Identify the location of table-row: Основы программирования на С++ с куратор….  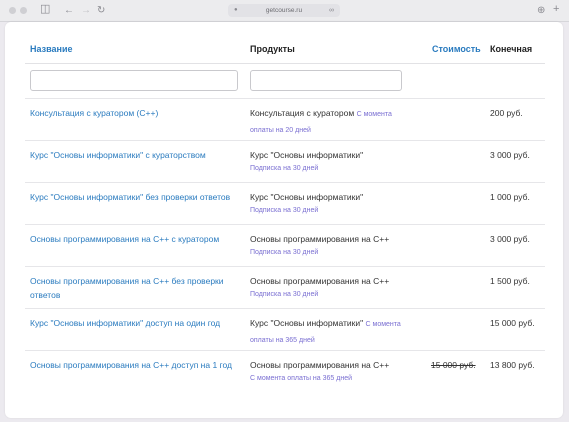
(285, 245).